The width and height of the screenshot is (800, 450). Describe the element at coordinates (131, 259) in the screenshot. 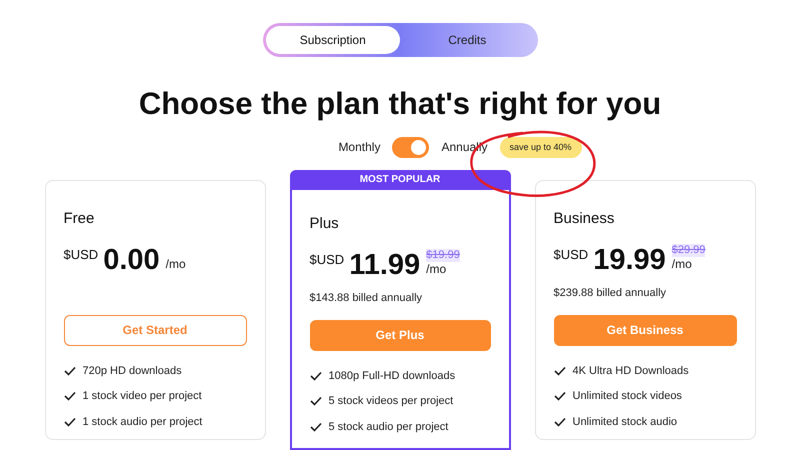

I see `plan-price: 0.00` at that location.